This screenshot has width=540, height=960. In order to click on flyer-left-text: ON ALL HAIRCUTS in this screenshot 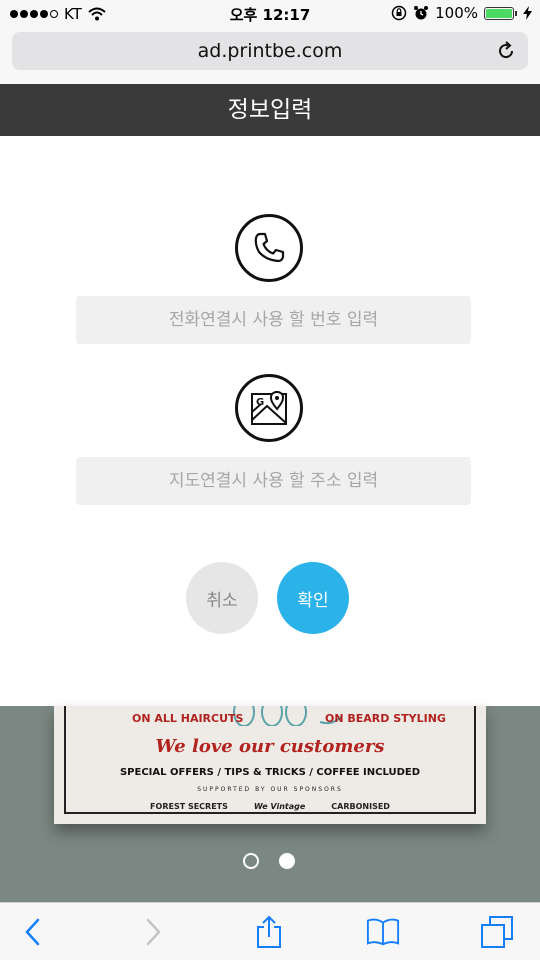, I will do `click(188, 718)`.